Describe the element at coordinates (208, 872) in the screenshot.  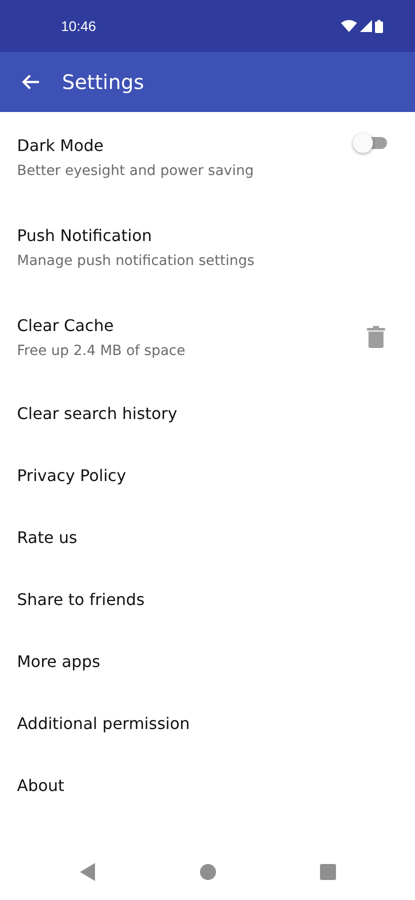
I see `home-icon` at that location.